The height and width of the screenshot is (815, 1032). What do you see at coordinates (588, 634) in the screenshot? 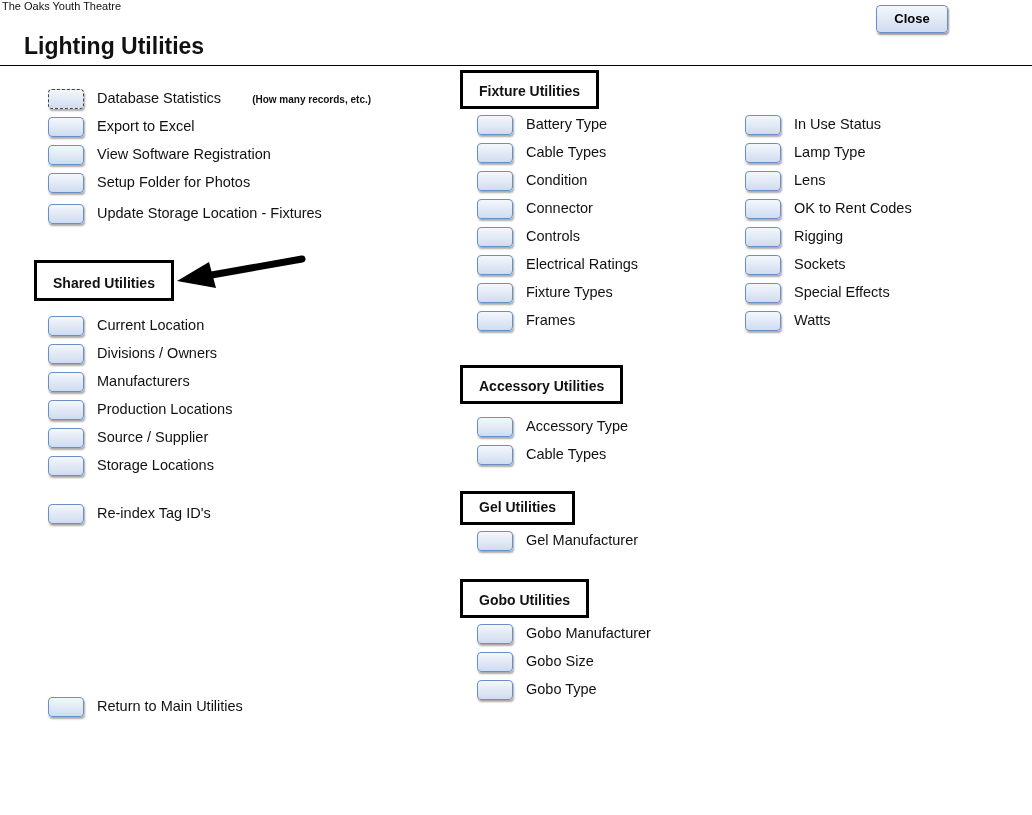
I see `button-label: Gobo Manufacturer` at bounding box center [588, 634].